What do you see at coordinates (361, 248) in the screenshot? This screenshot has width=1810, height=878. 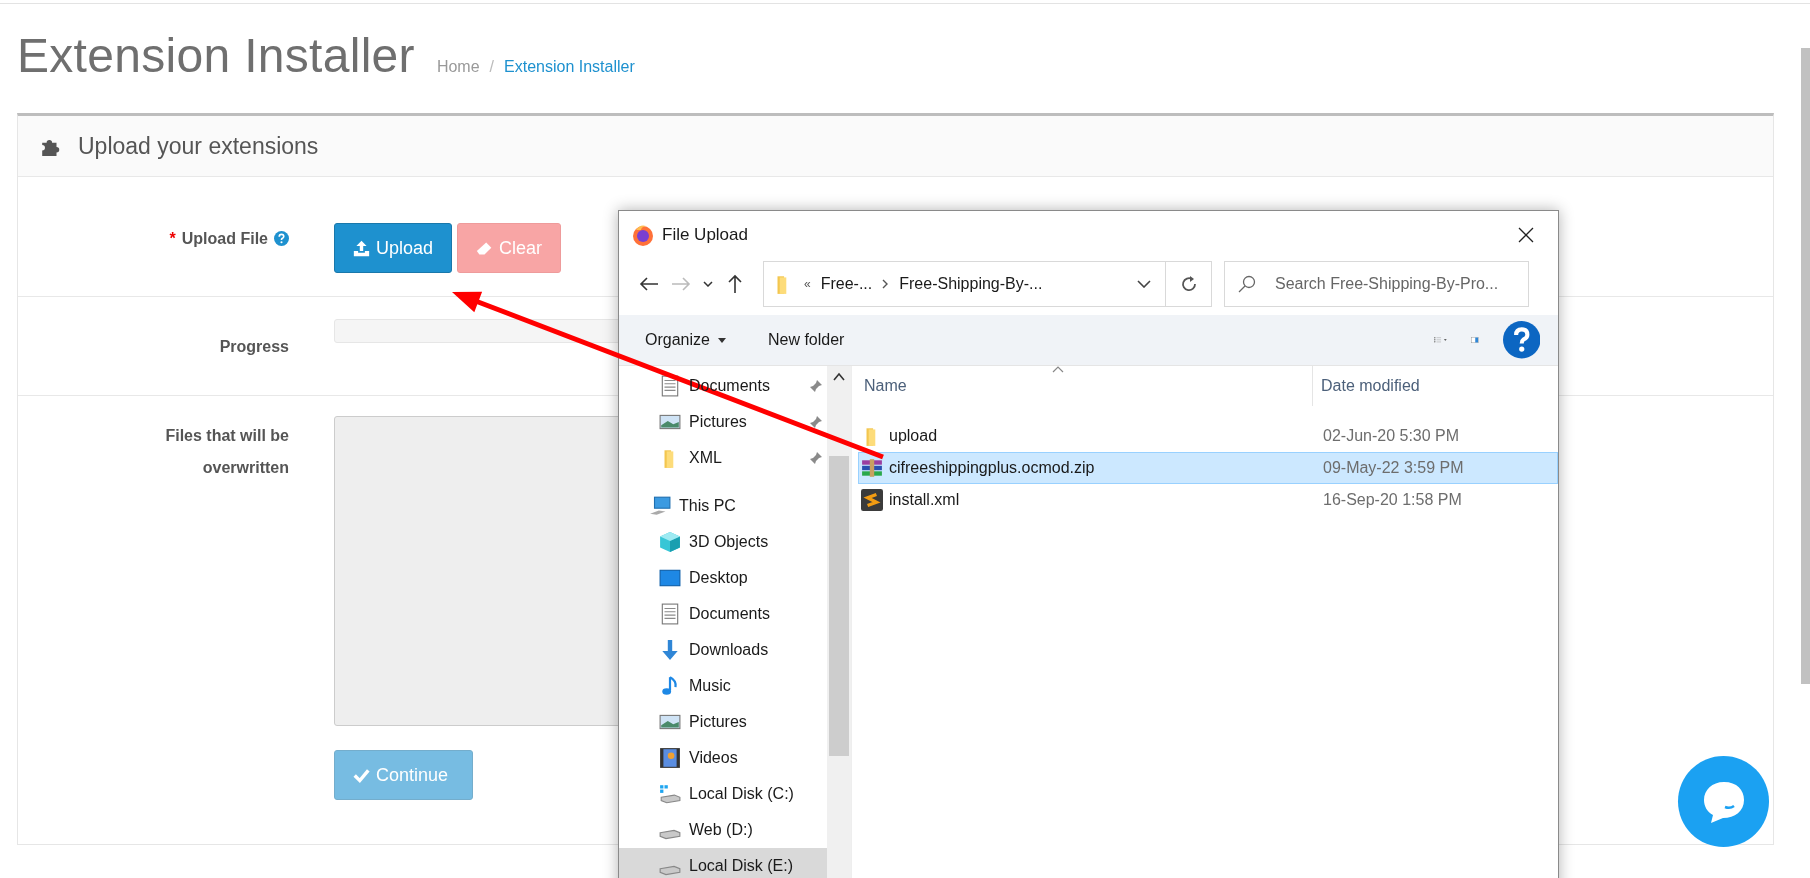 I see `upload-icon` at bounding box center [361, 248].